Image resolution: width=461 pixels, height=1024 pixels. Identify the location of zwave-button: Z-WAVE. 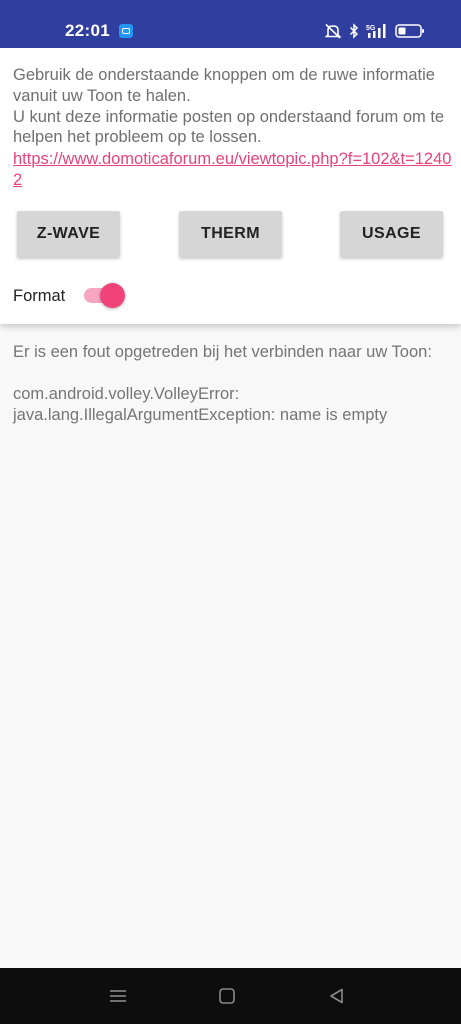
(68, 234).